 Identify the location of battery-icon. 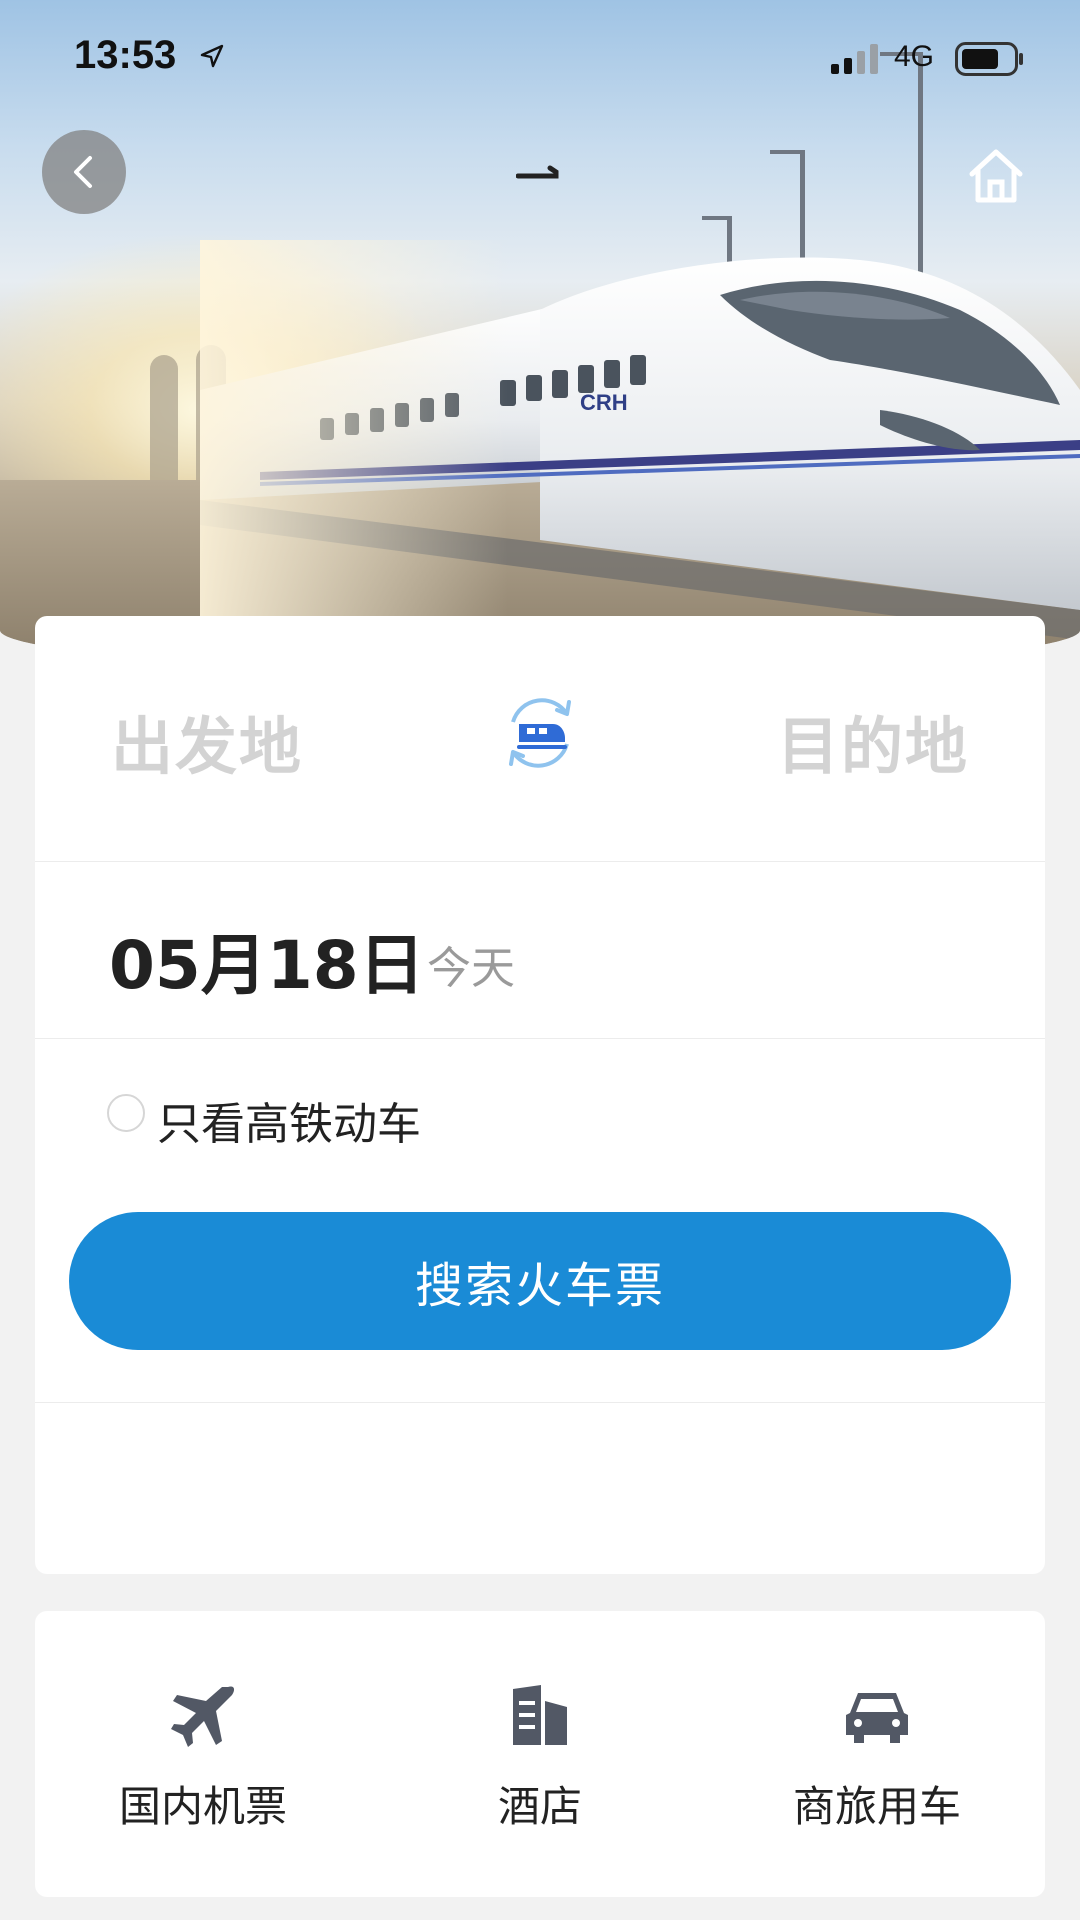
(989, 59).